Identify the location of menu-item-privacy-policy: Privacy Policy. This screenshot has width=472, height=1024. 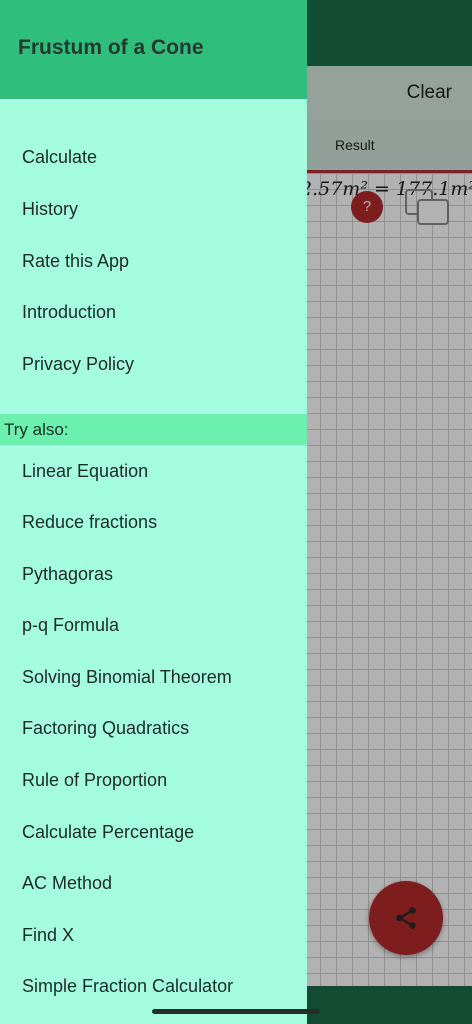
(78, 364).